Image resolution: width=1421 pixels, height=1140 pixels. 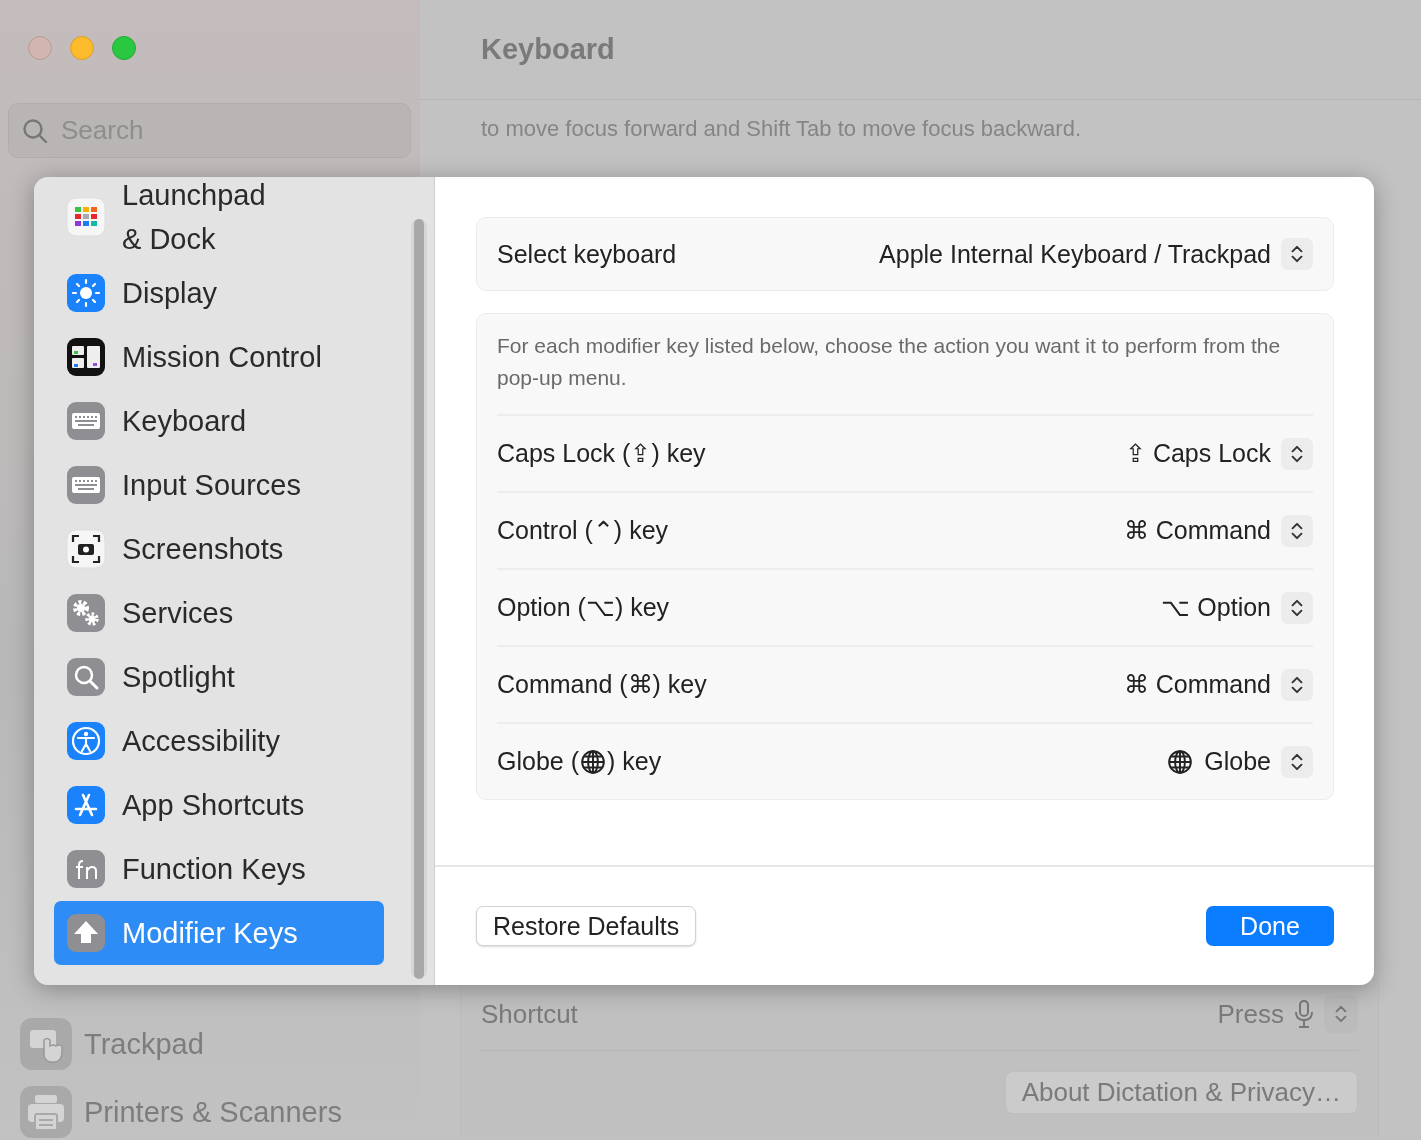 I want to click on printer-icon, so click(x=46, y=1112).